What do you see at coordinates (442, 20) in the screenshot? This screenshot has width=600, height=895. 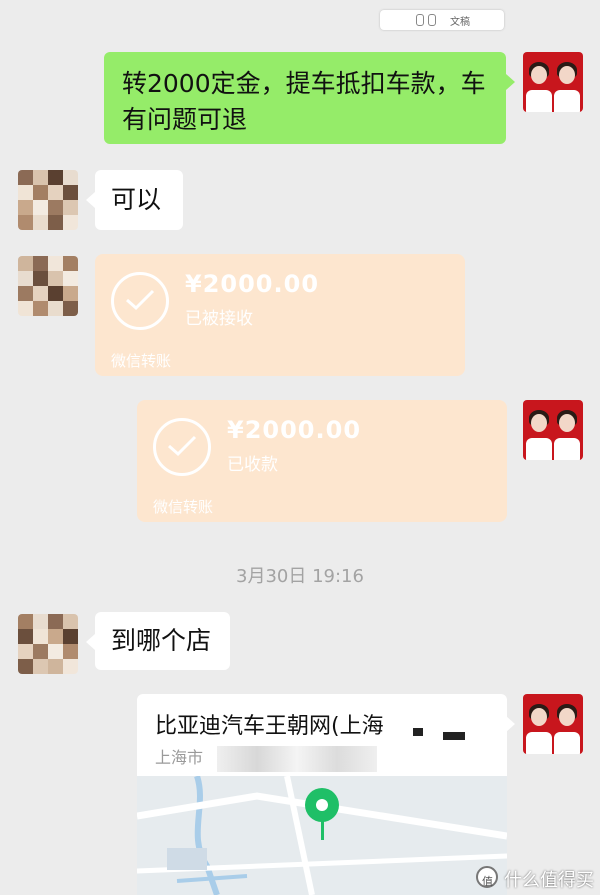 I see `top-toolbar-pill: 文稿` at bounding box center [442, 20].